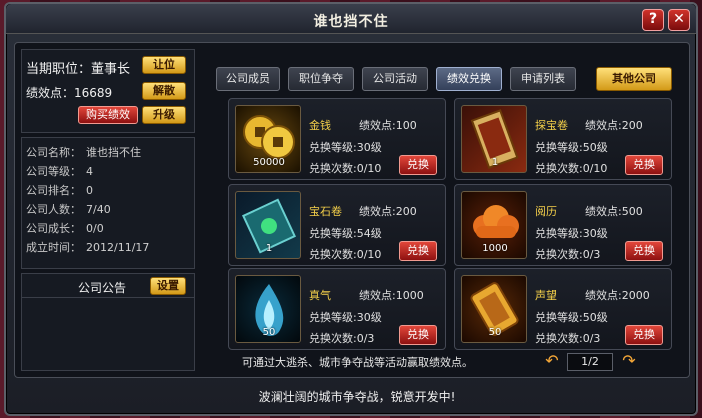 This screenshot has height=418, width=702. What do you see at coordinates (546, 211) in the screenshot?
I see `item-name: 阅历` at bounding box center [546, 211].